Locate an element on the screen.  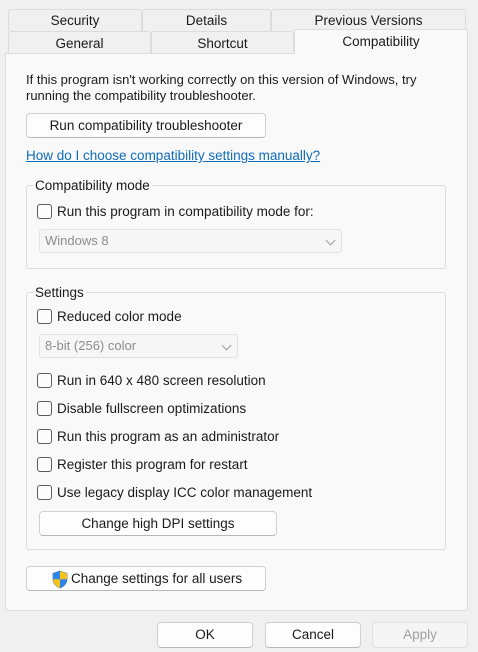
tab-label: Previous Versions is located at coordinates (368, 20).